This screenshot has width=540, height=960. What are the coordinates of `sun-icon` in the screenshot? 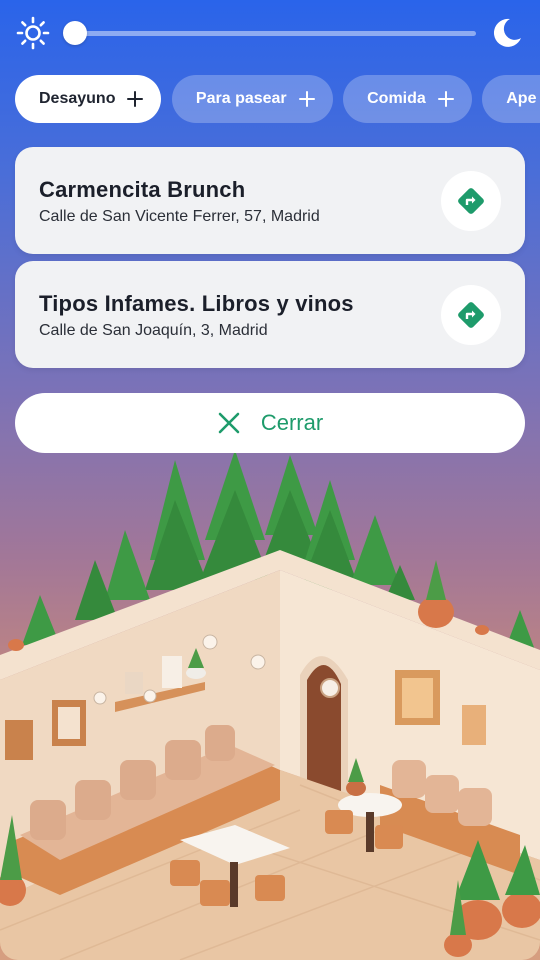 It's located at (33, 33).